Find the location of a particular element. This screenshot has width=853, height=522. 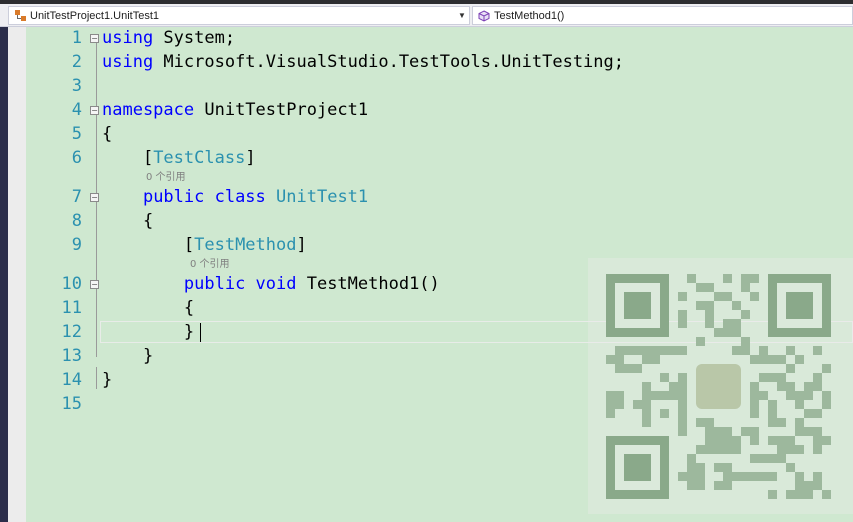

code-token: UnitTestProject1 is located at coordinates (281, 110).